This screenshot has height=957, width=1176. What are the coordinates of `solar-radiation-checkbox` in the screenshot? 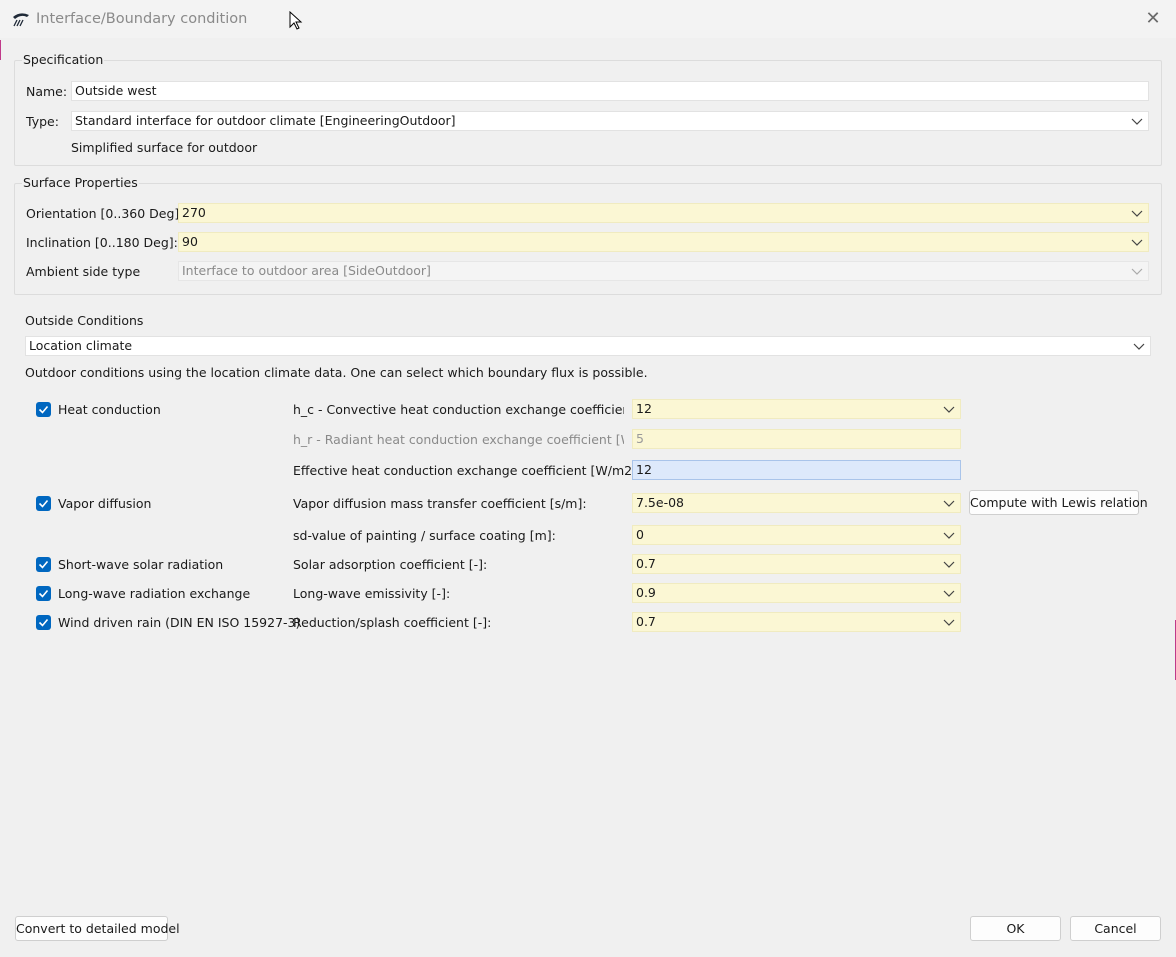 It's located at (43, 564).